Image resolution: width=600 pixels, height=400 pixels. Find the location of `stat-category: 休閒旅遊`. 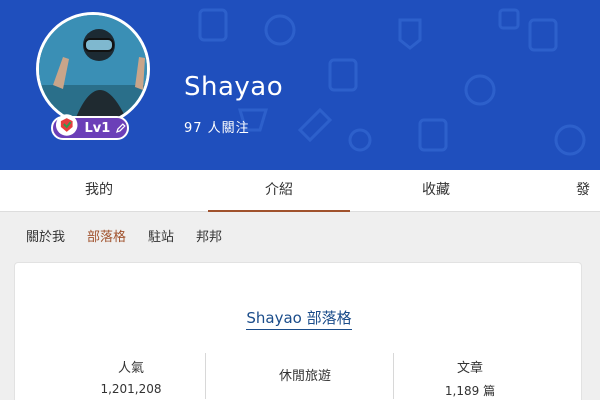

stat-category: 休閒旅遊 is located at coordinates (305, 382).